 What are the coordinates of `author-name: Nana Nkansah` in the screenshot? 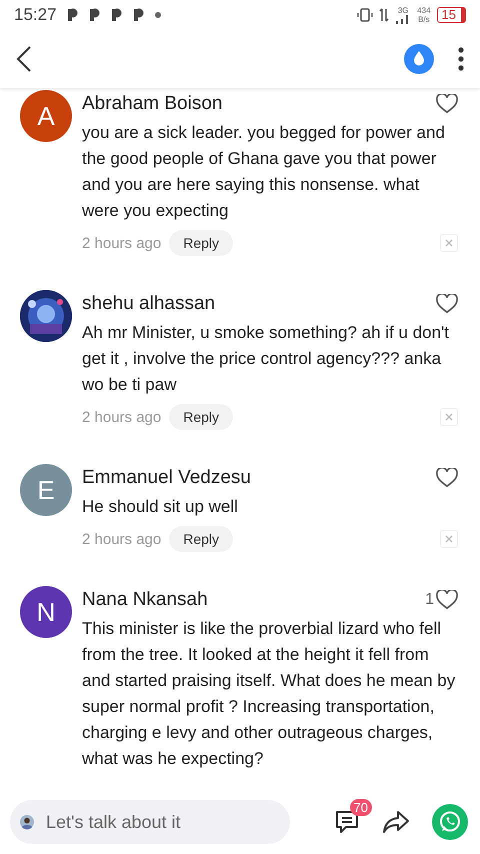 It's located at (254, 600).